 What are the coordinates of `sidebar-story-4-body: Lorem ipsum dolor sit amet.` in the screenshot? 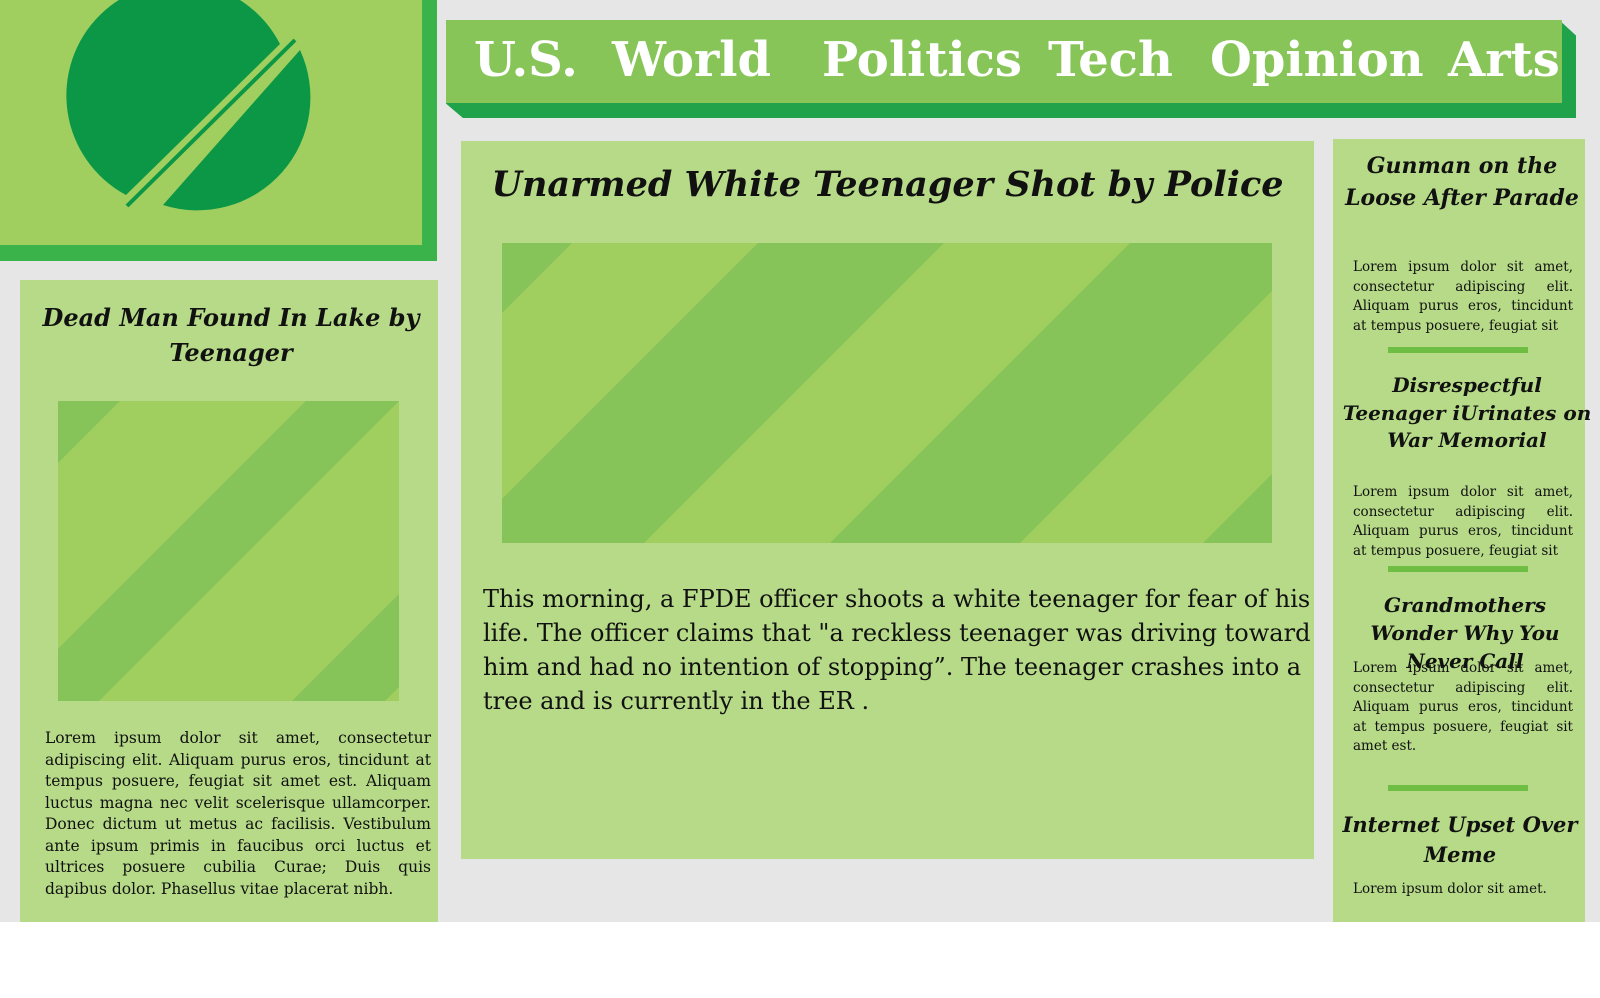 It's located at (1450, 889).